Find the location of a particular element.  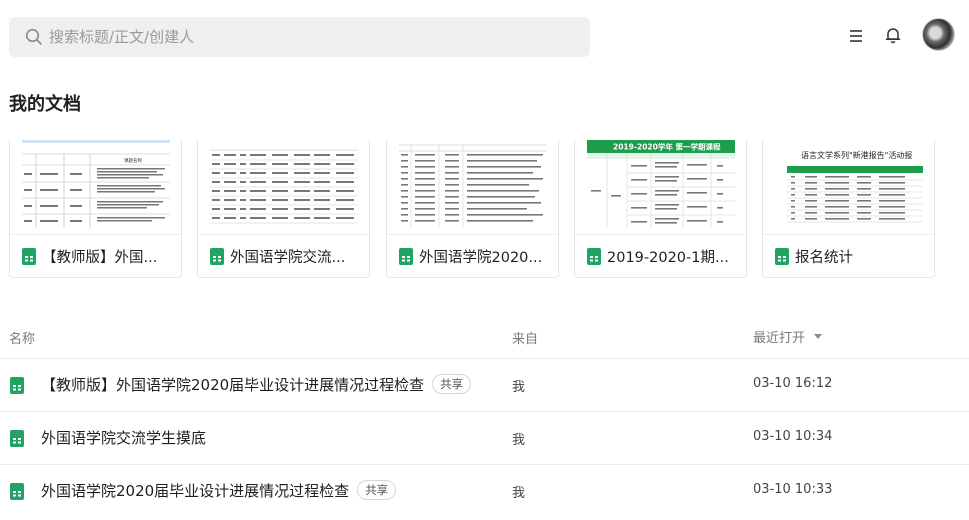

row-name: 外国语学院2020届毕业设计进展情况过程检查 is located at coordinates (195, 491).